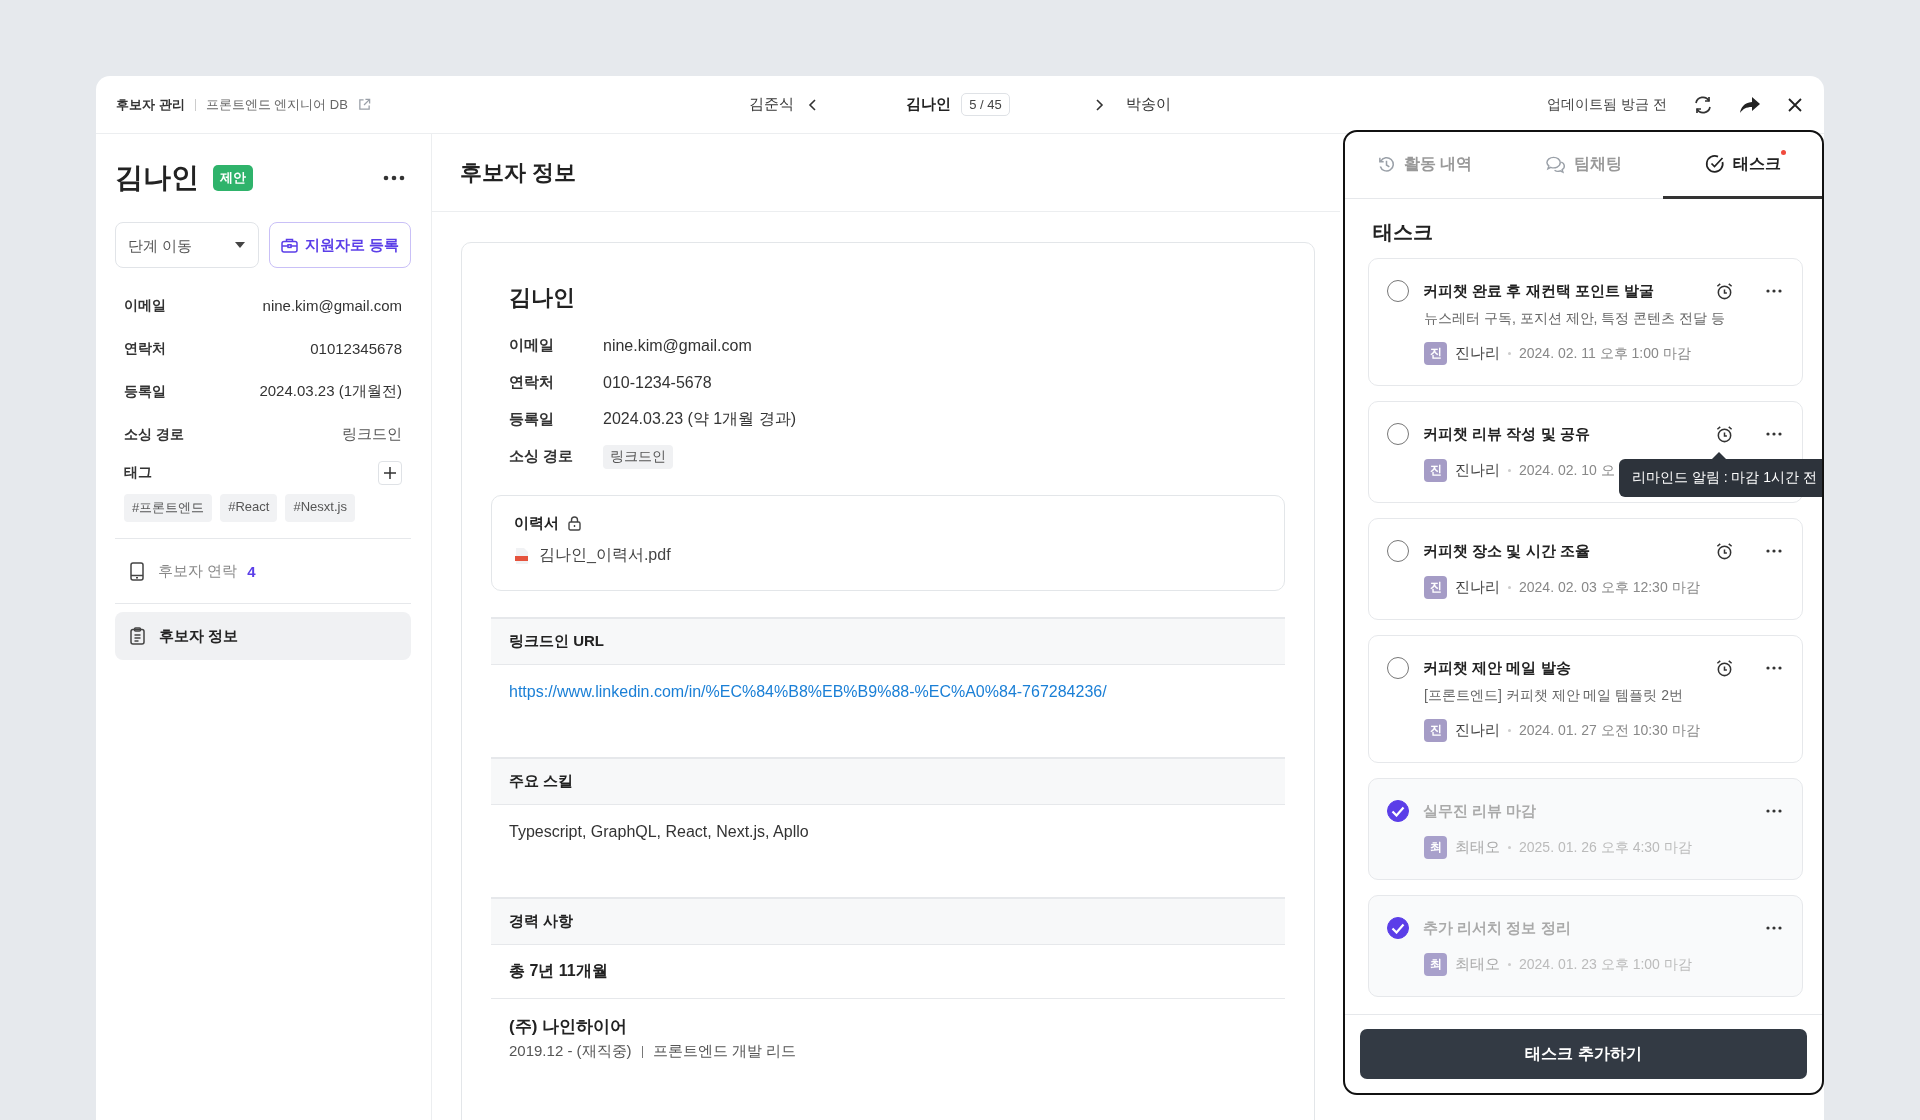 Image resolution: width=1920 pixels, height=1120 pixels. I want to click on contact-count: 4, so click(251, 571).